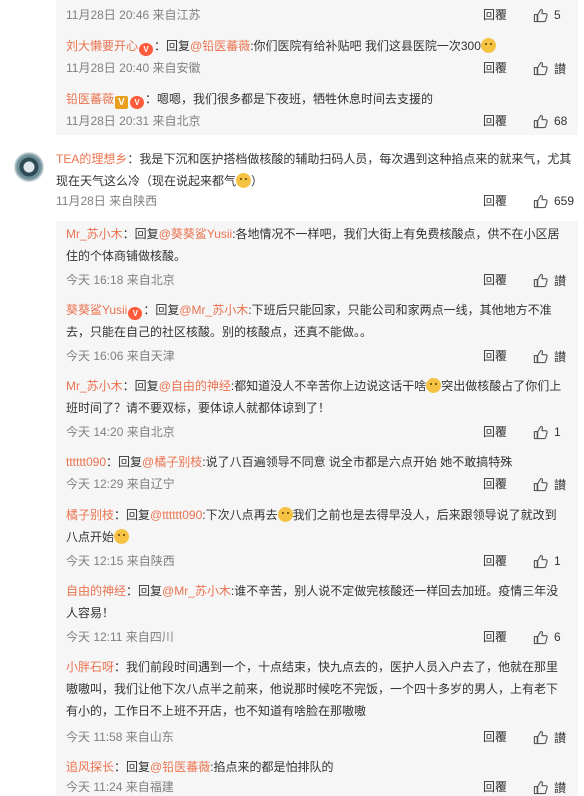  I want to click on mention-link: @橘子别枝, so click(172, 462).